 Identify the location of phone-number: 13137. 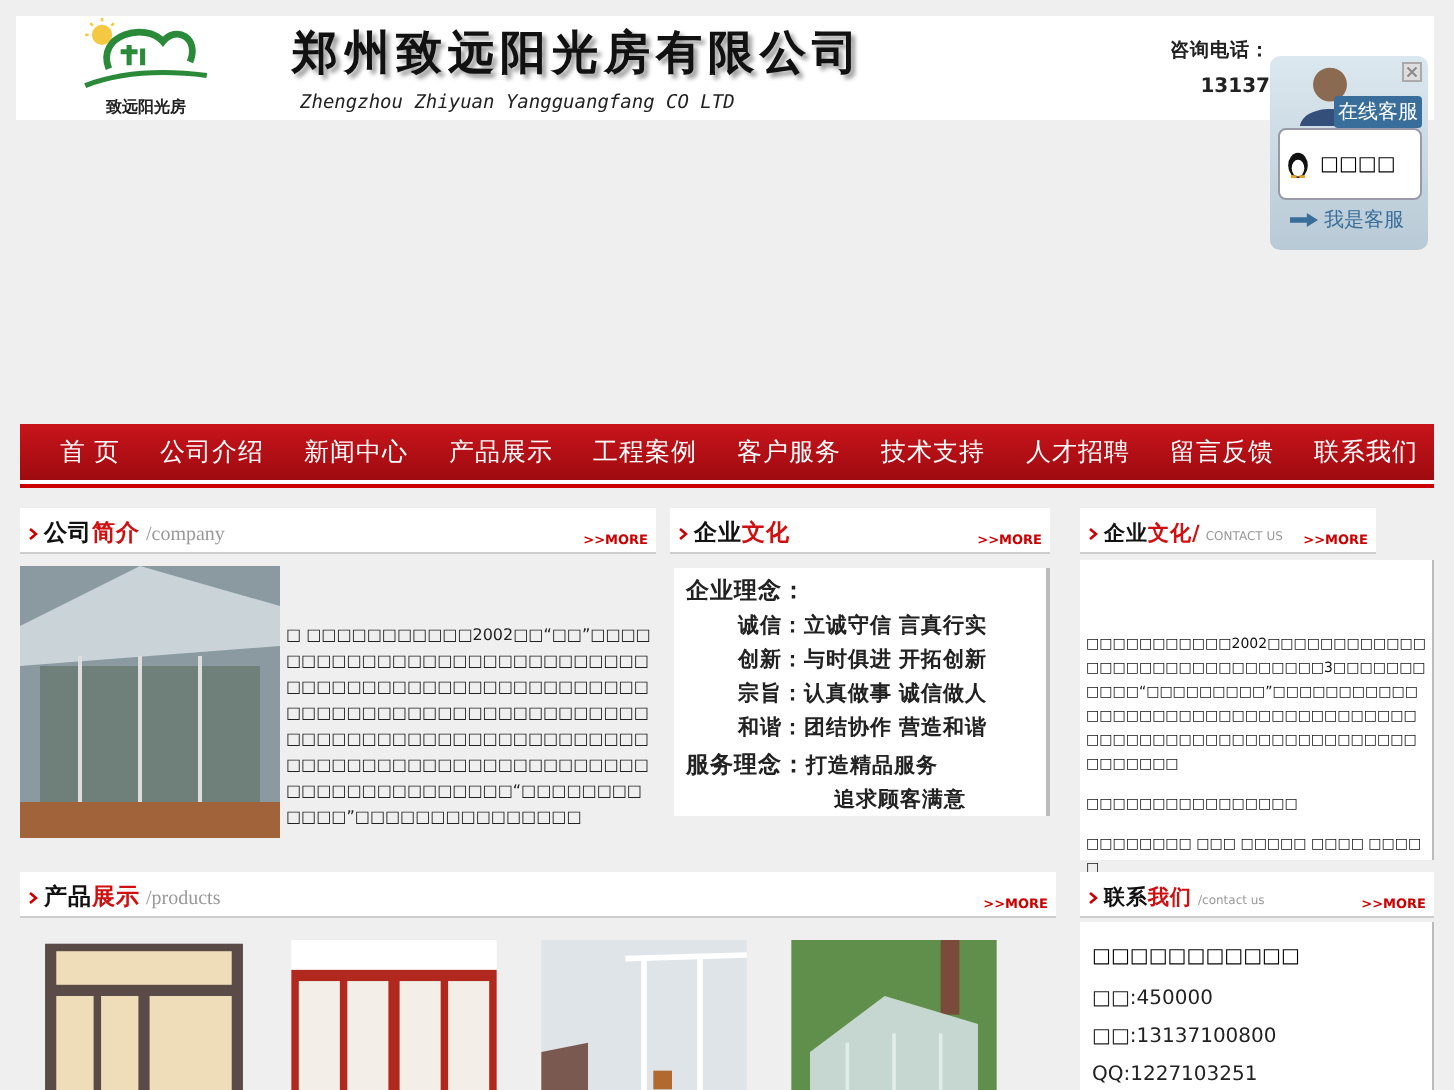
(1235, 87).